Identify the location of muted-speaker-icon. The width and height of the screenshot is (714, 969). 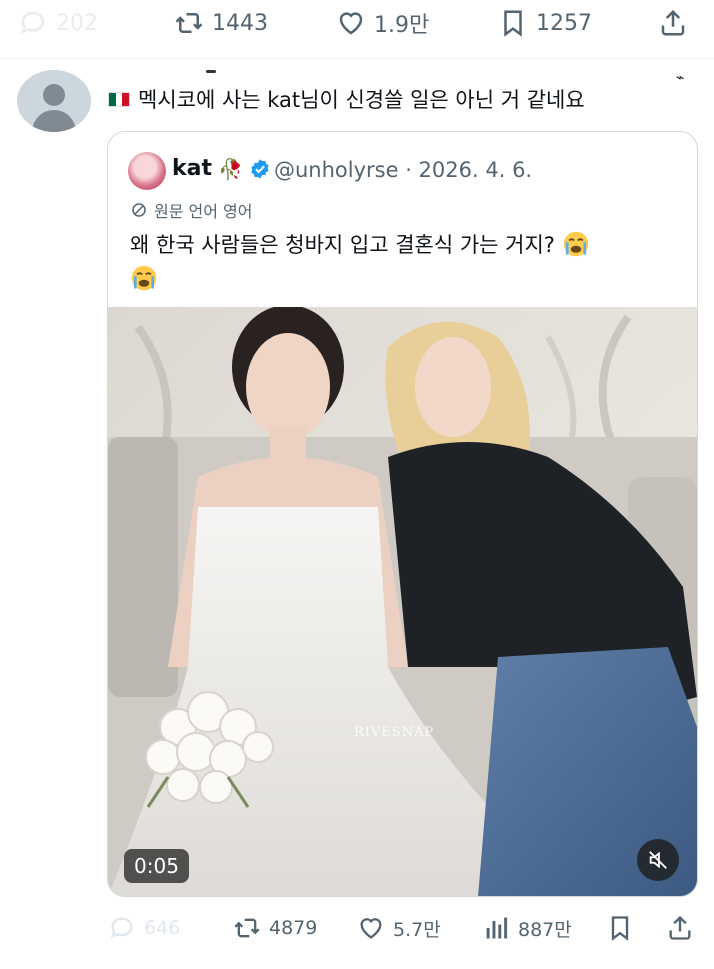
(658, 860).